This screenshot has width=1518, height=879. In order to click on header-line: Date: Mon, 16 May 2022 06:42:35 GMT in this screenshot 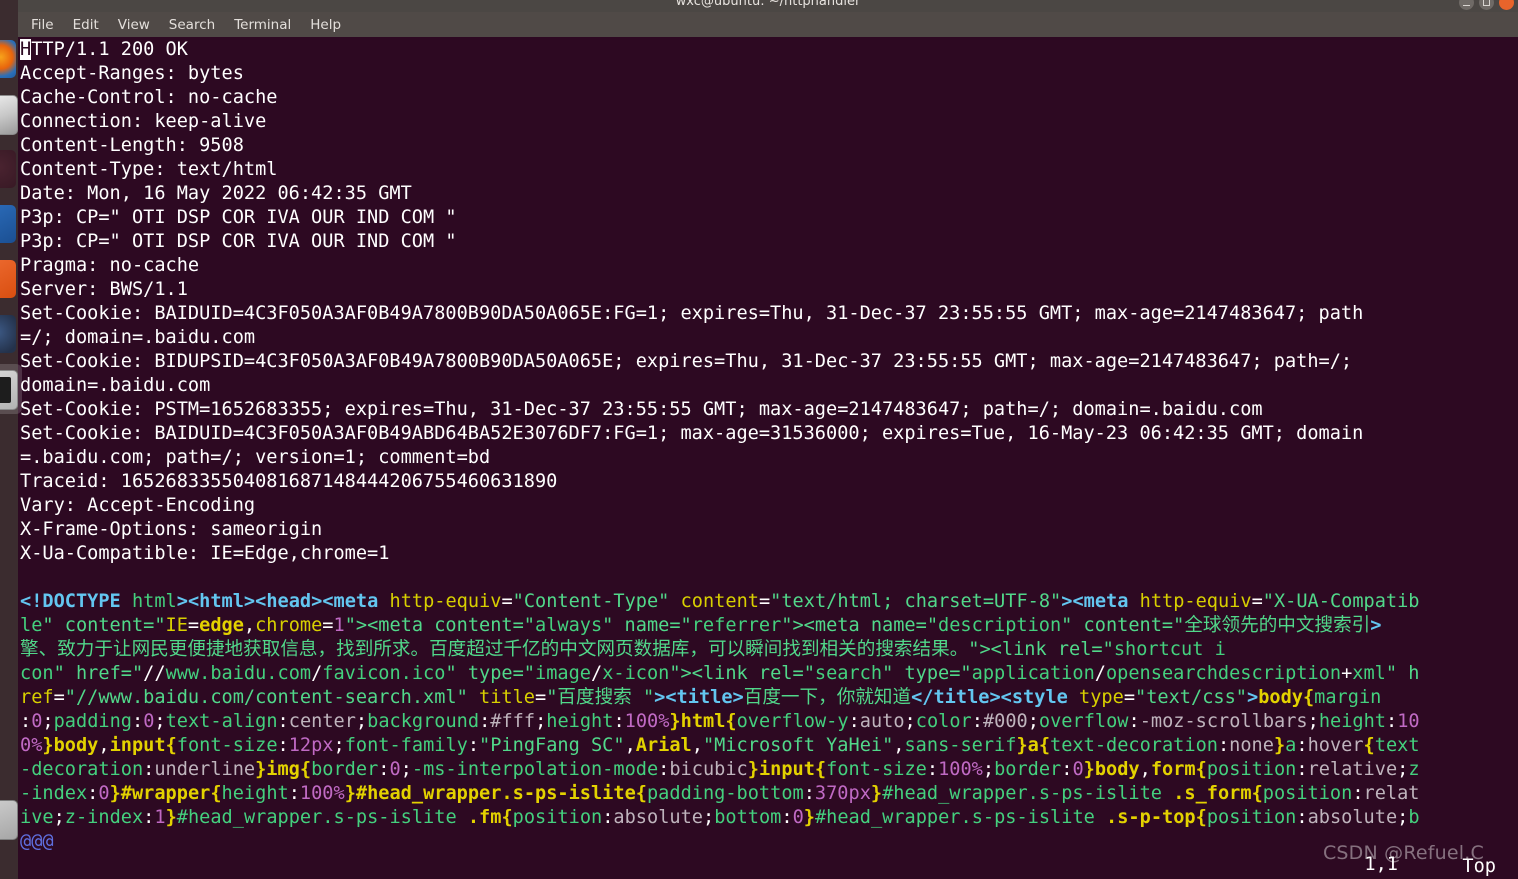, I will do `click(216, 193)`.